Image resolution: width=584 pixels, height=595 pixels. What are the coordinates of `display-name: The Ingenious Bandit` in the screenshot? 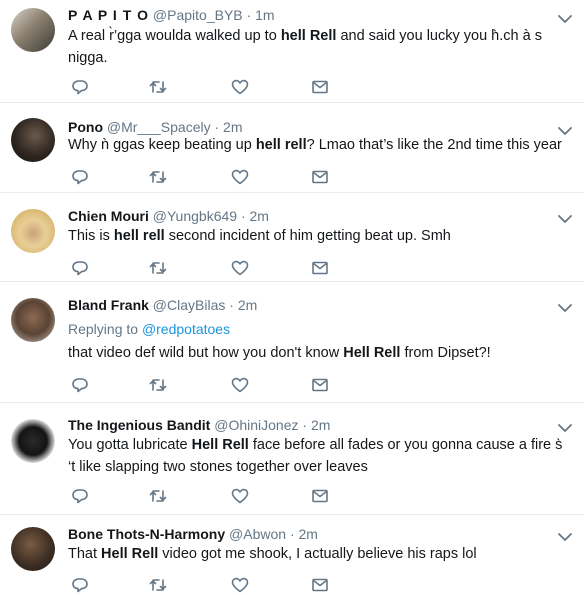 It's located at (139, 425).